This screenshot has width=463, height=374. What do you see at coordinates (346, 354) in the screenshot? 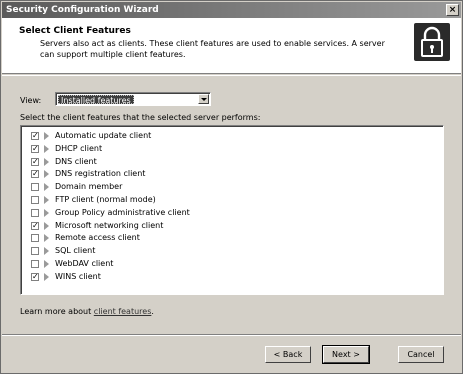
I see `next-button: Next >` at bounding box center [346, 354].